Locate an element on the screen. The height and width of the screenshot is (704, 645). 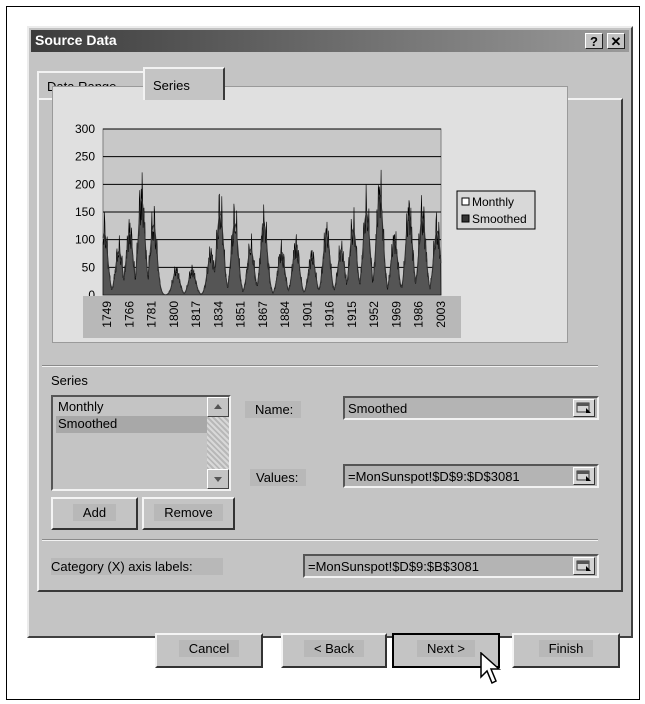
x-tick-label: 1915 is located at coordinates (352, 314).